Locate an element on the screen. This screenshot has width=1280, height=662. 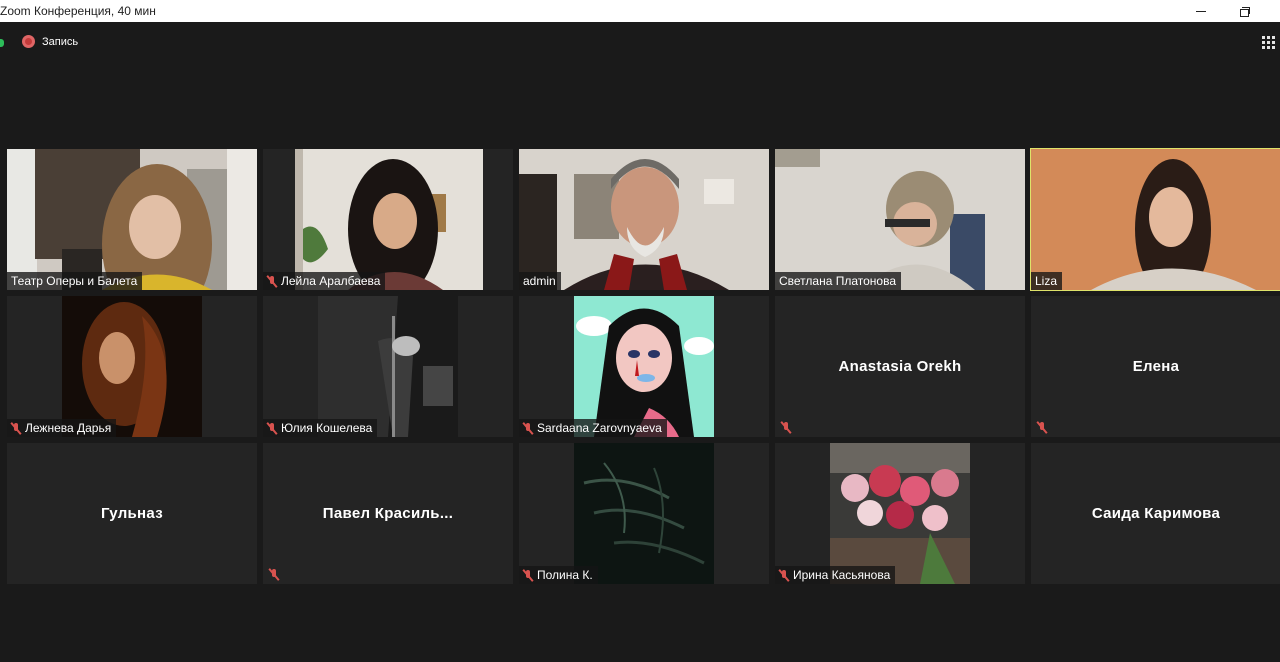
restore-icon is located at coordinates (1245, 11).